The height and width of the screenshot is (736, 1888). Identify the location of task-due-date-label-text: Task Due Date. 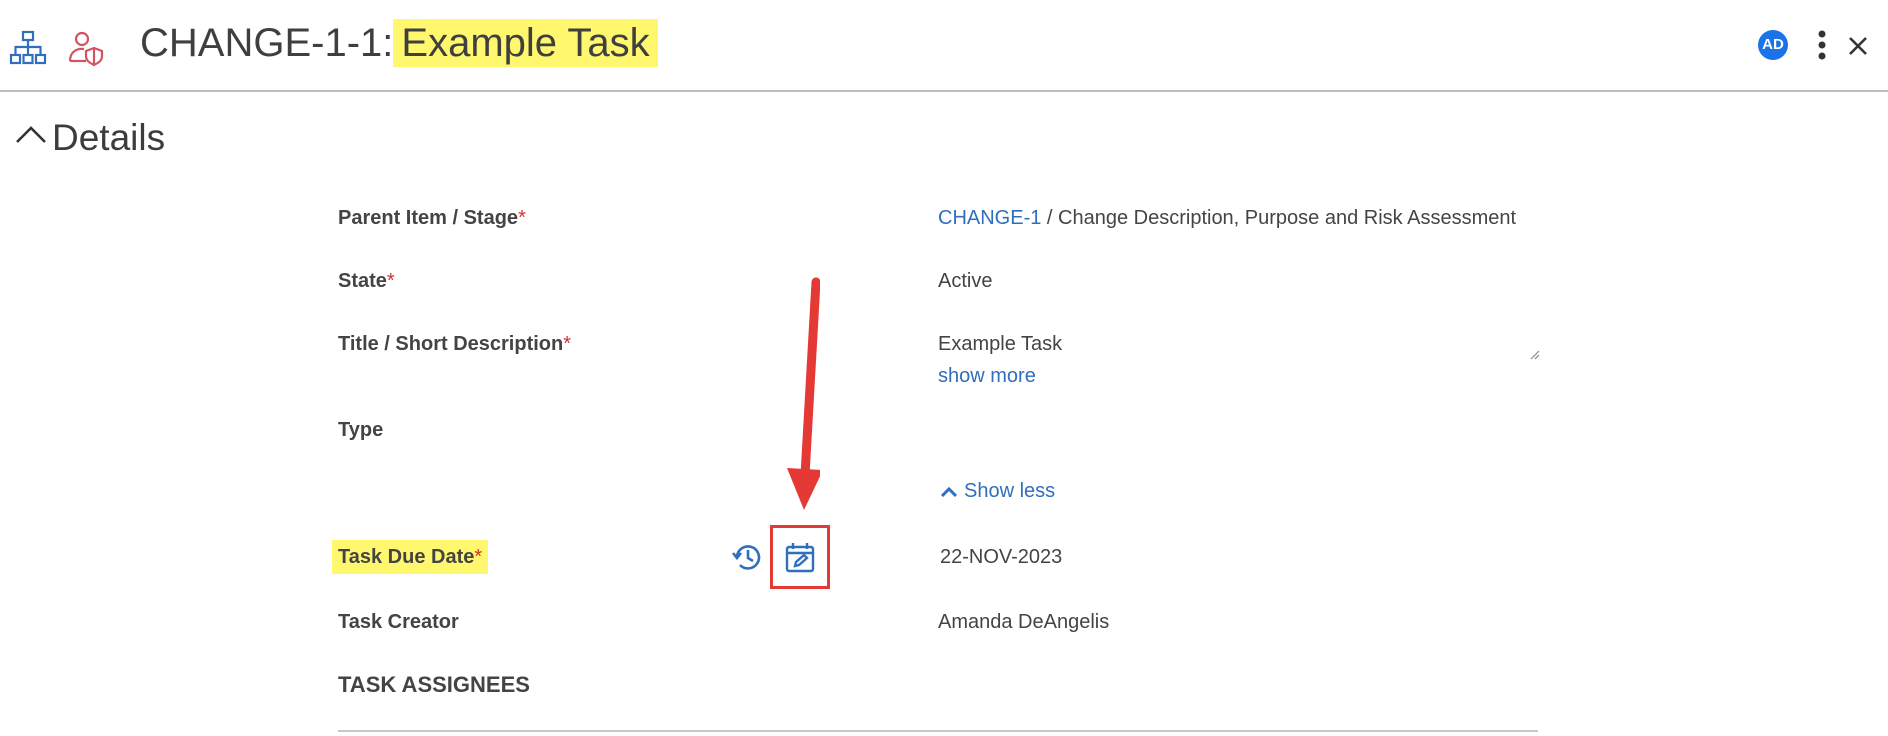
(406, 557).